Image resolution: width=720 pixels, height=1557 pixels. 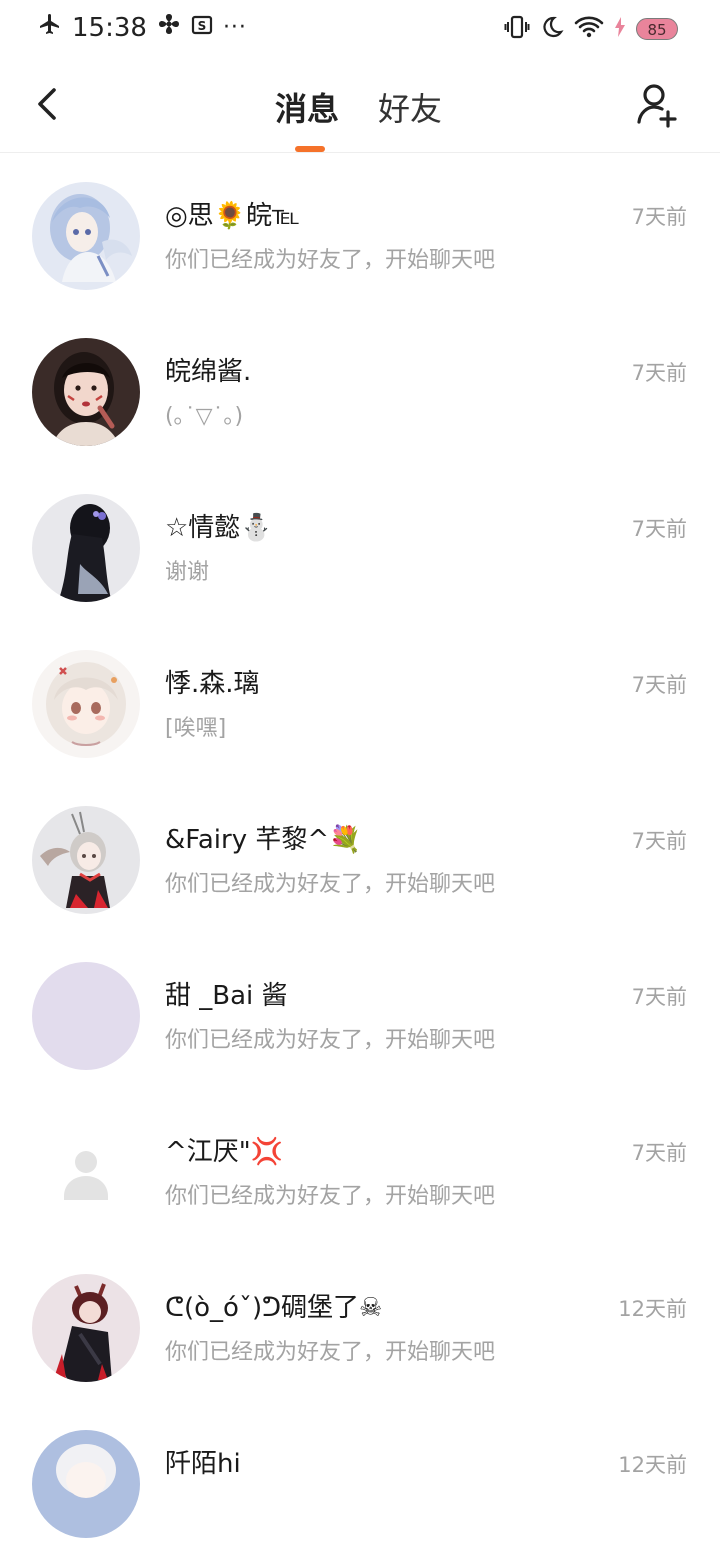 I want to click on contact-name: 甜 _Bai 酱, so click(x=226, y=996).